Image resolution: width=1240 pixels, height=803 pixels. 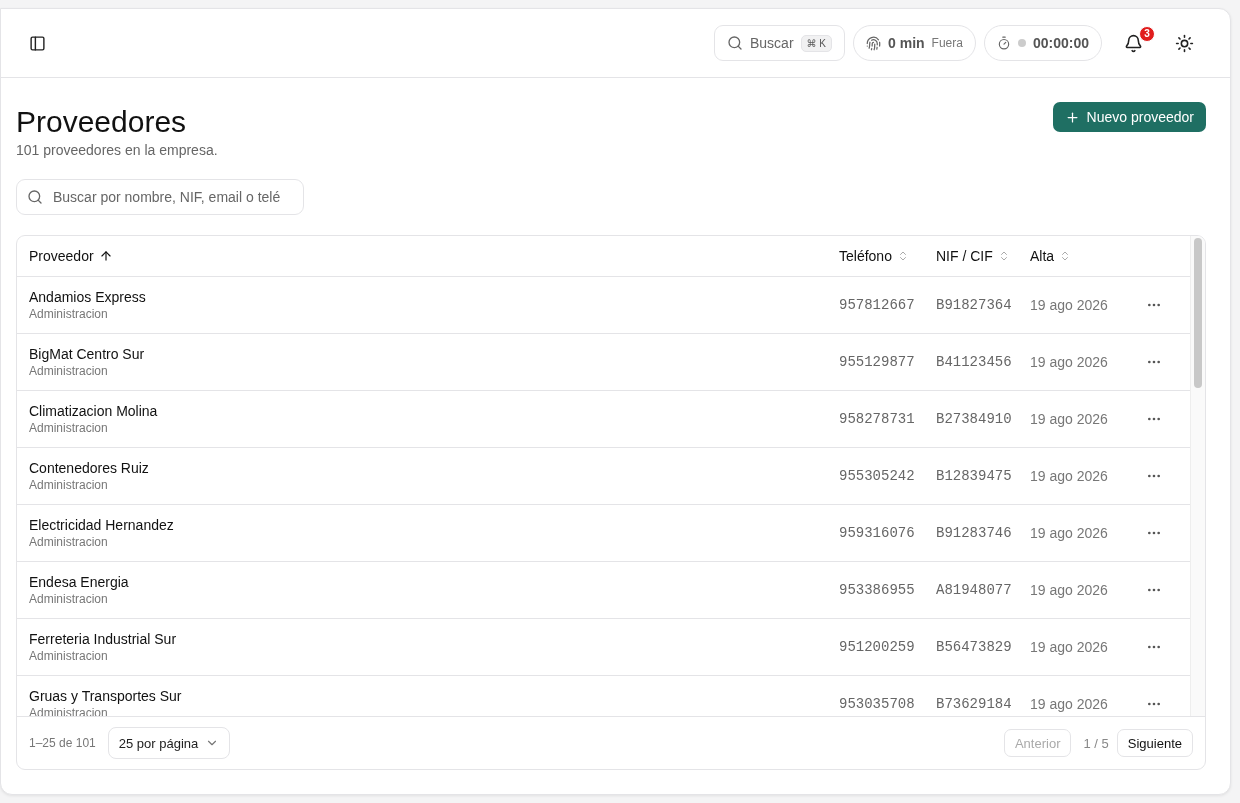 I want to click on notification-count: 3, so click(x=1147, y=33).